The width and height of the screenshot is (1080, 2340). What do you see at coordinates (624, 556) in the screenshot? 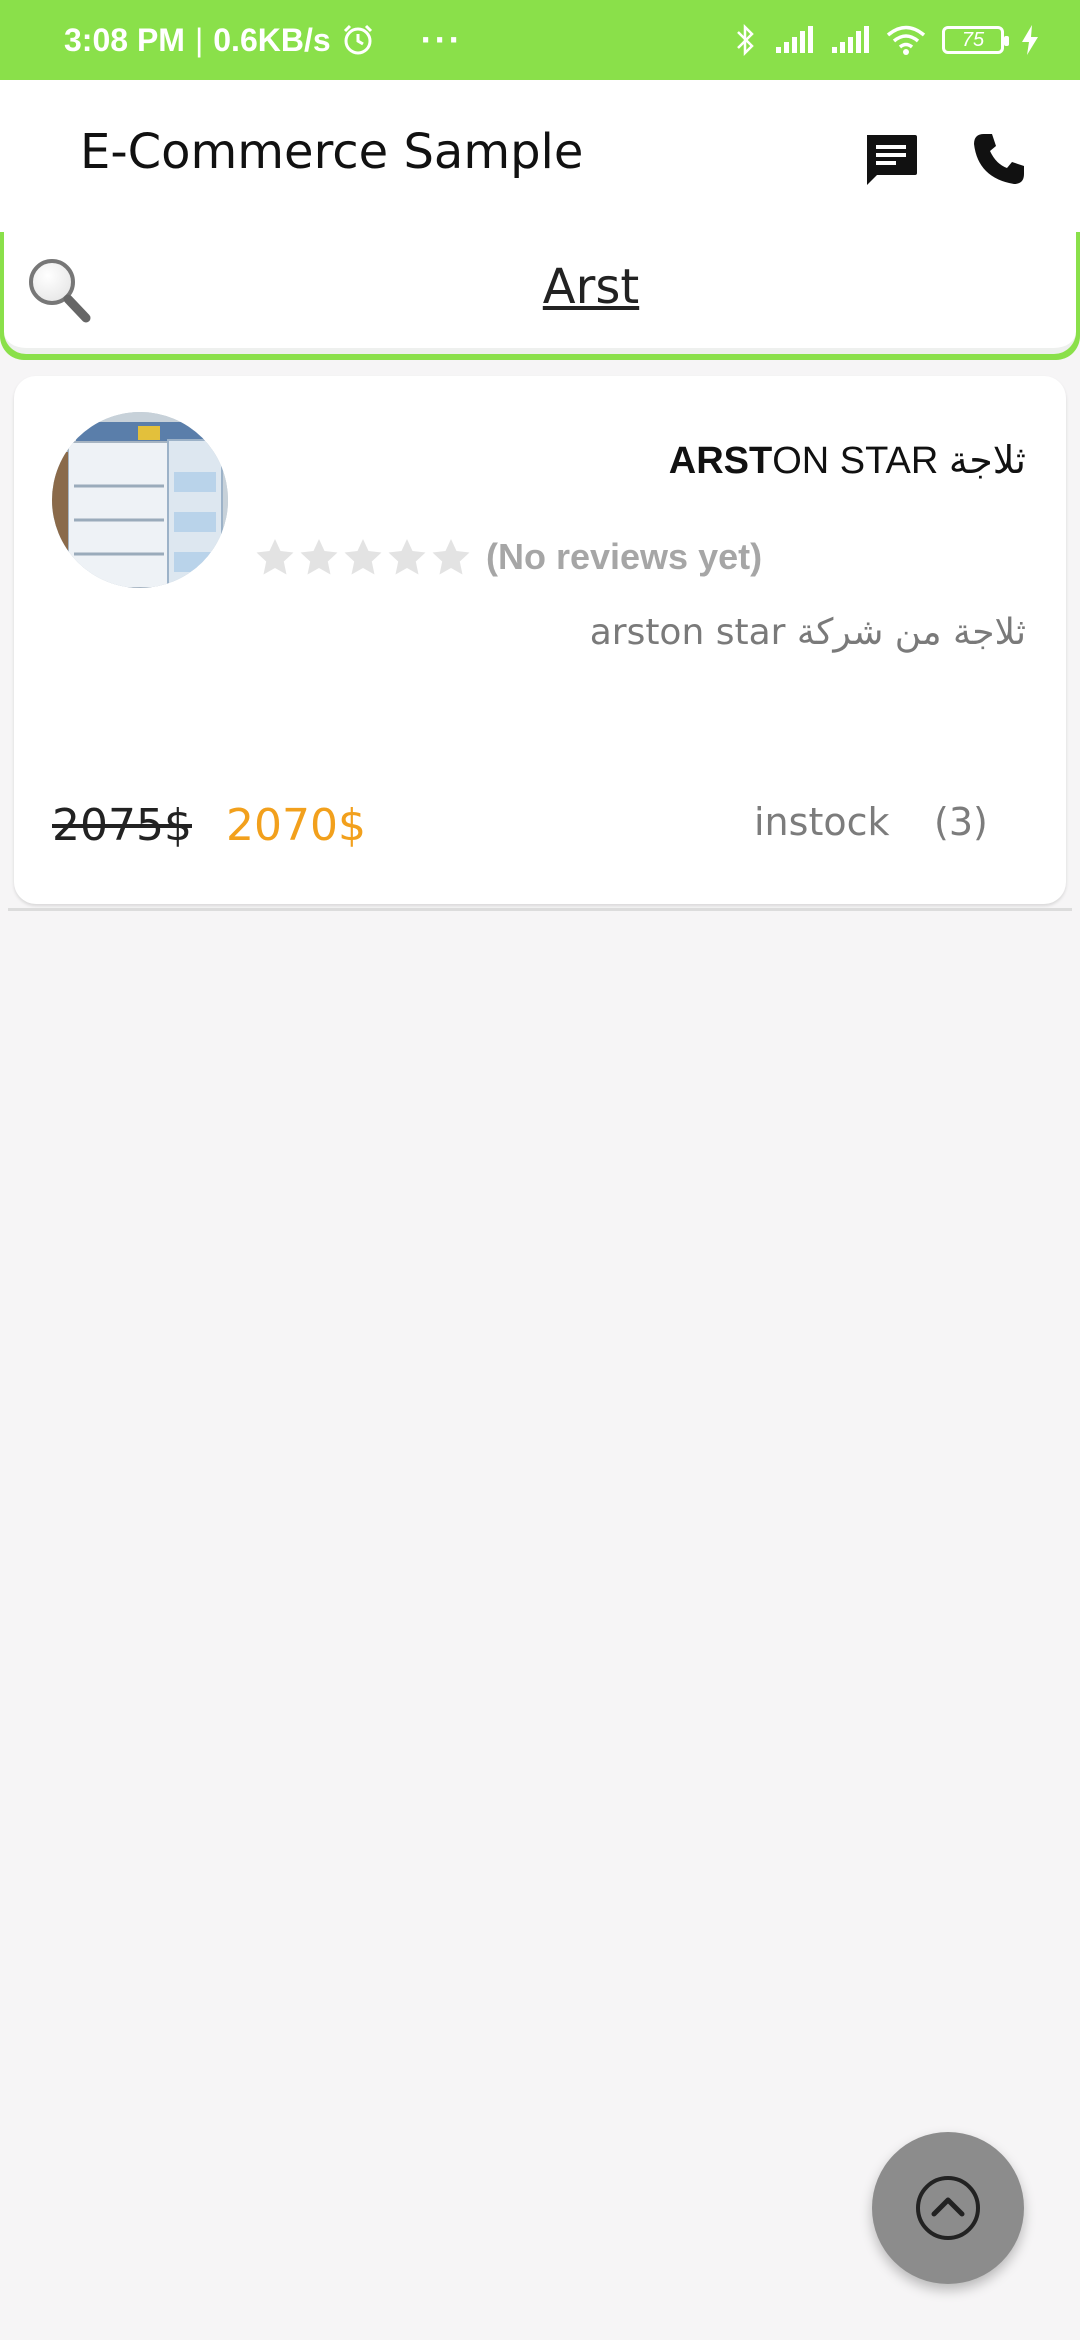
I see `reviews-text: (No reviews yet)` at bounding box center [624, 556].